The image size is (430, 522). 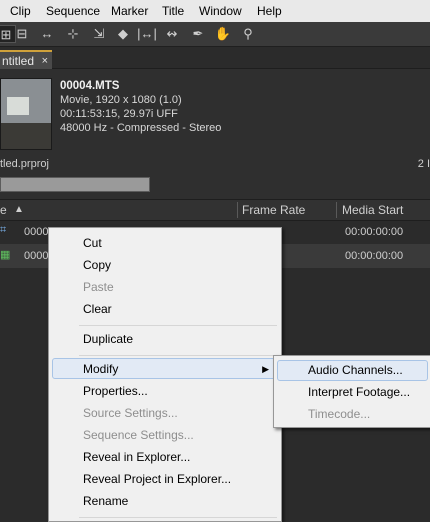 I want to click on menu-item-modify: Modify, so click(x=100, y=369).